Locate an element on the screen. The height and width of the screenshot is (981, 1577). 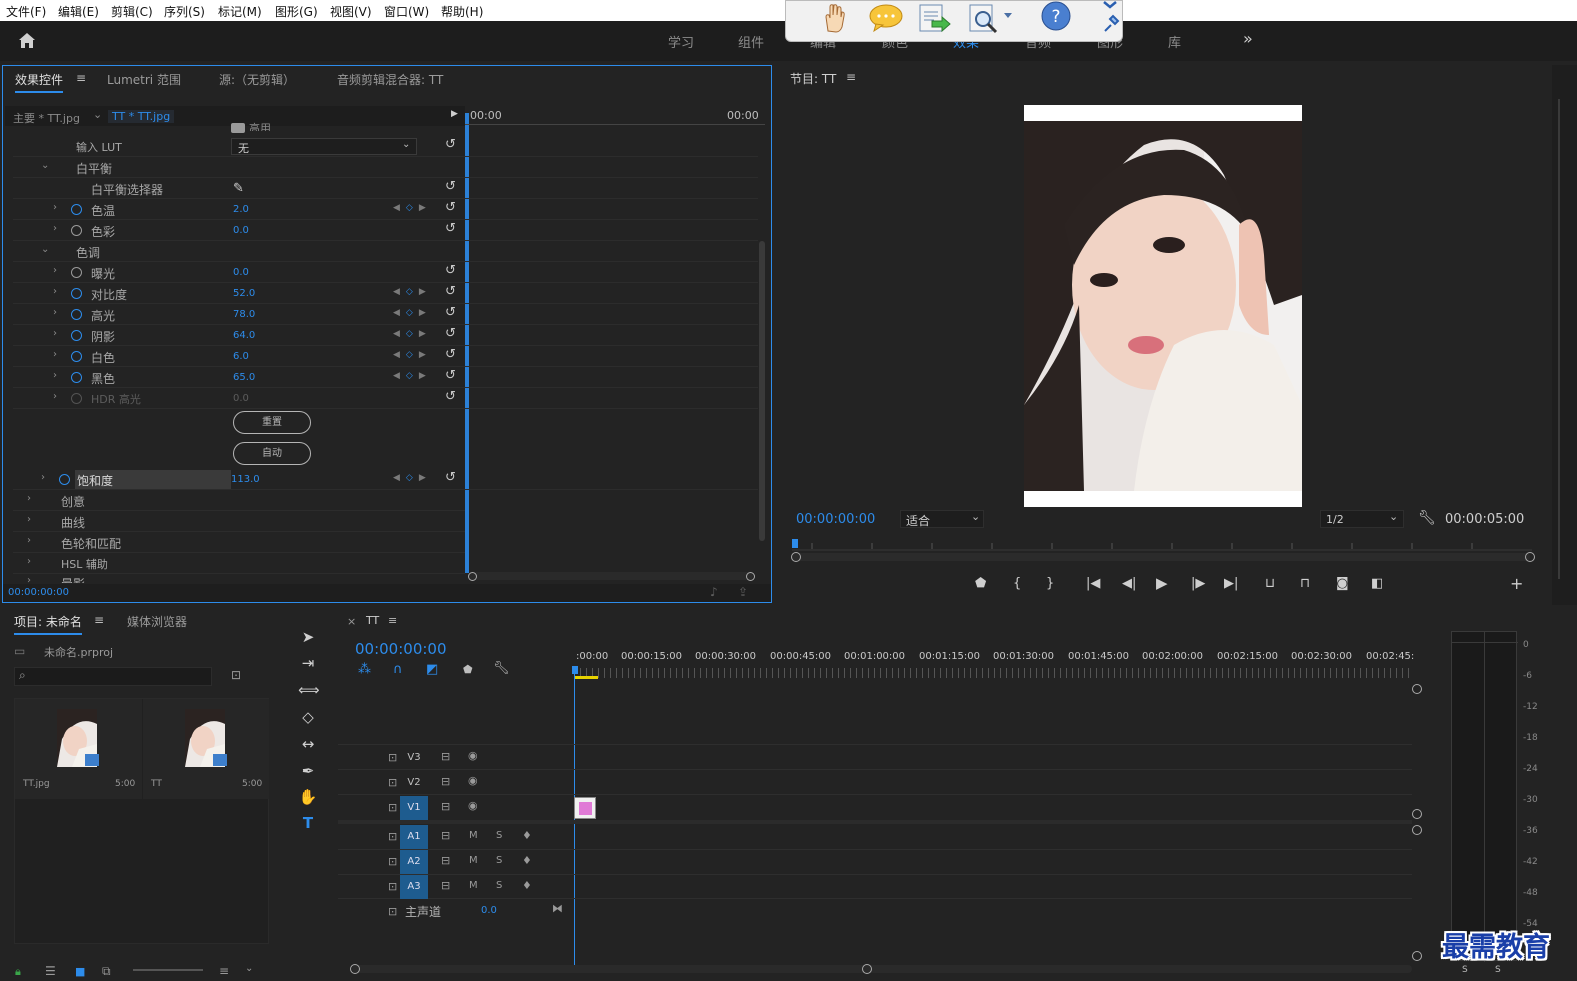
white-balance-section: ⌄ 白平衡 is located at coordinates (385, 168).